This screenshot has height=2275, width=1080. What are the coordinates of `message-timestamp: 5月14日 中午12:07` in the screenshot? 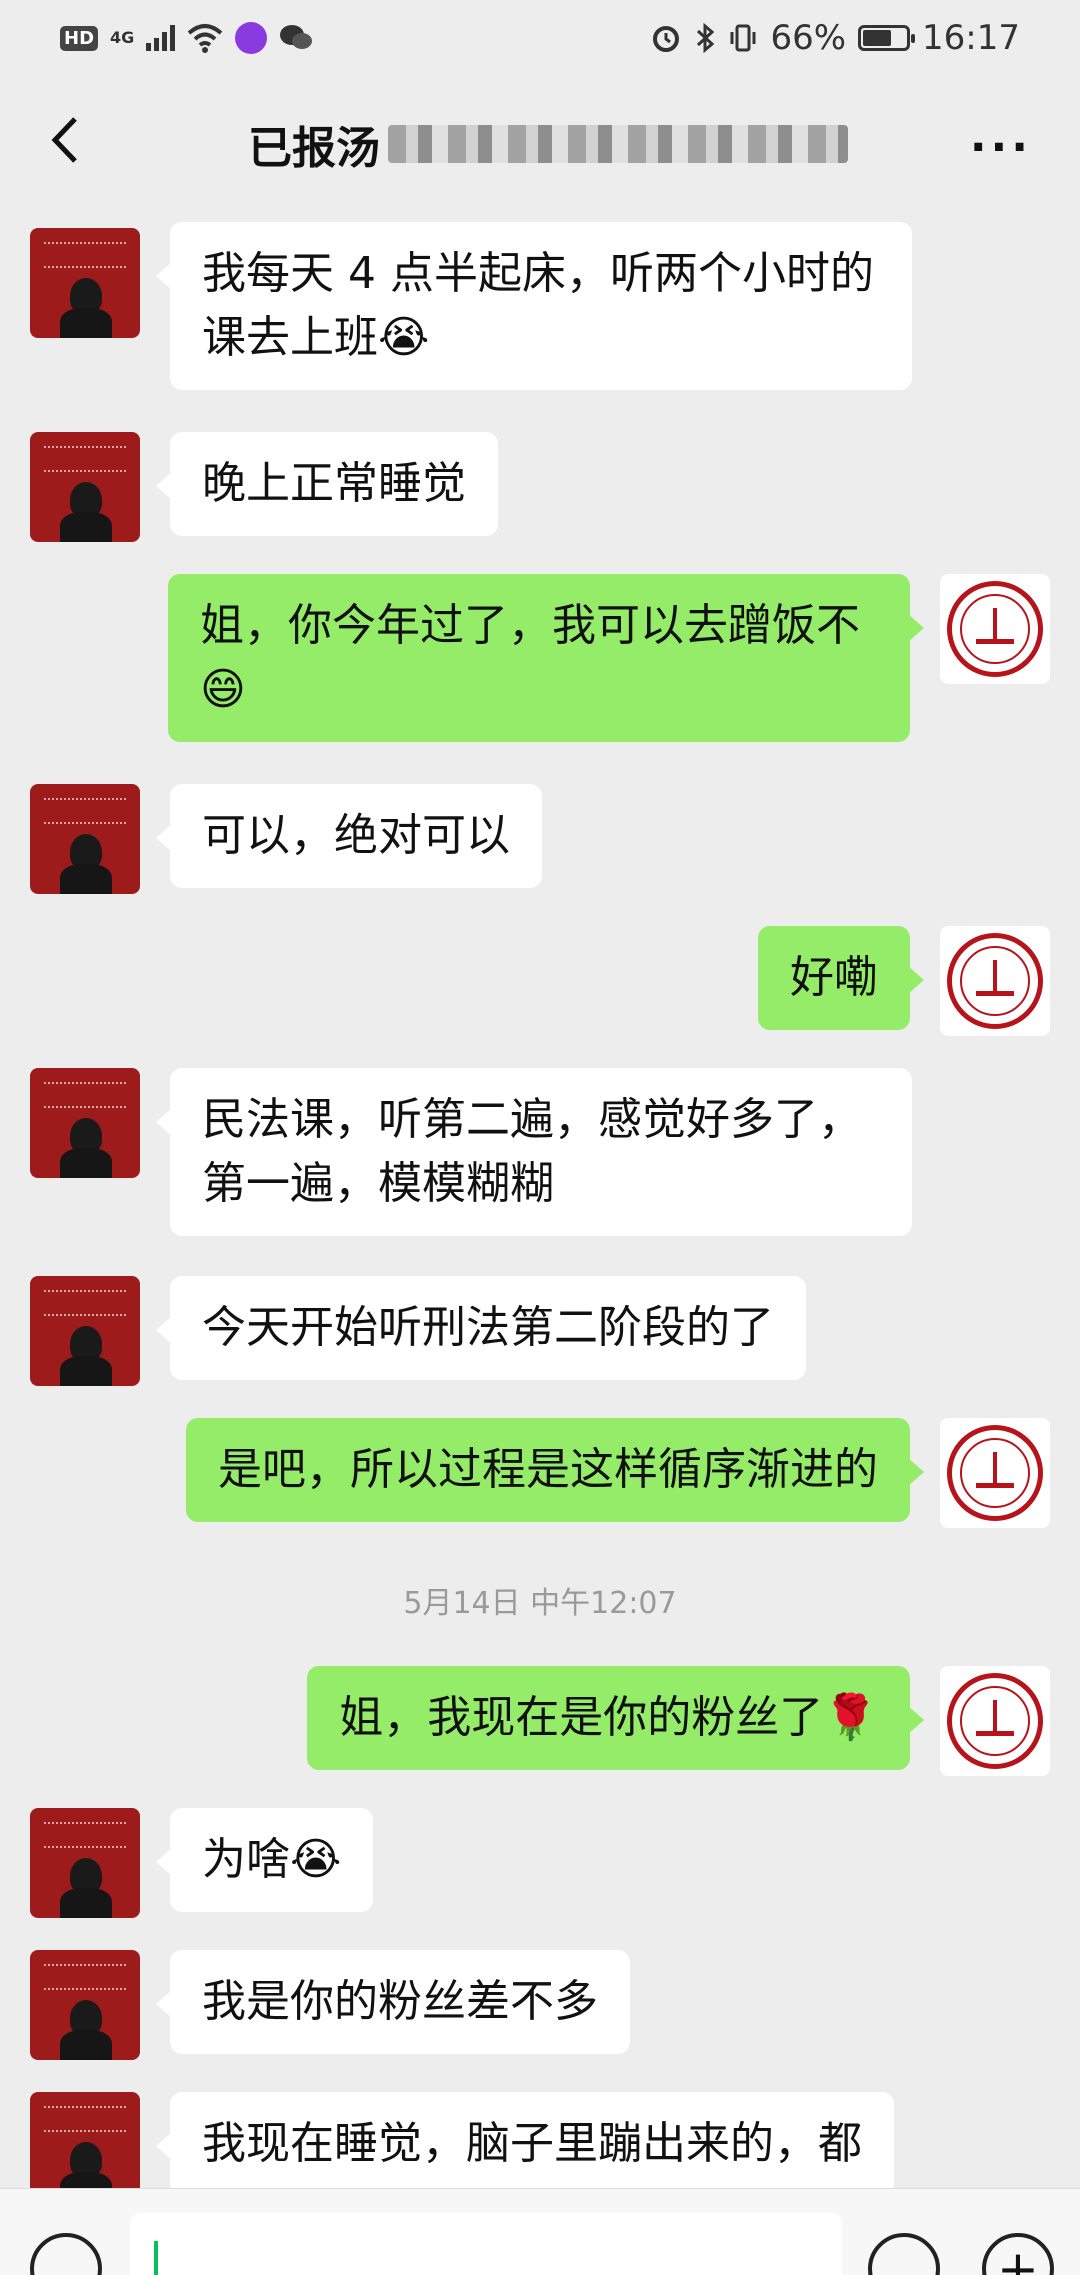 It's located at (540, 1603).